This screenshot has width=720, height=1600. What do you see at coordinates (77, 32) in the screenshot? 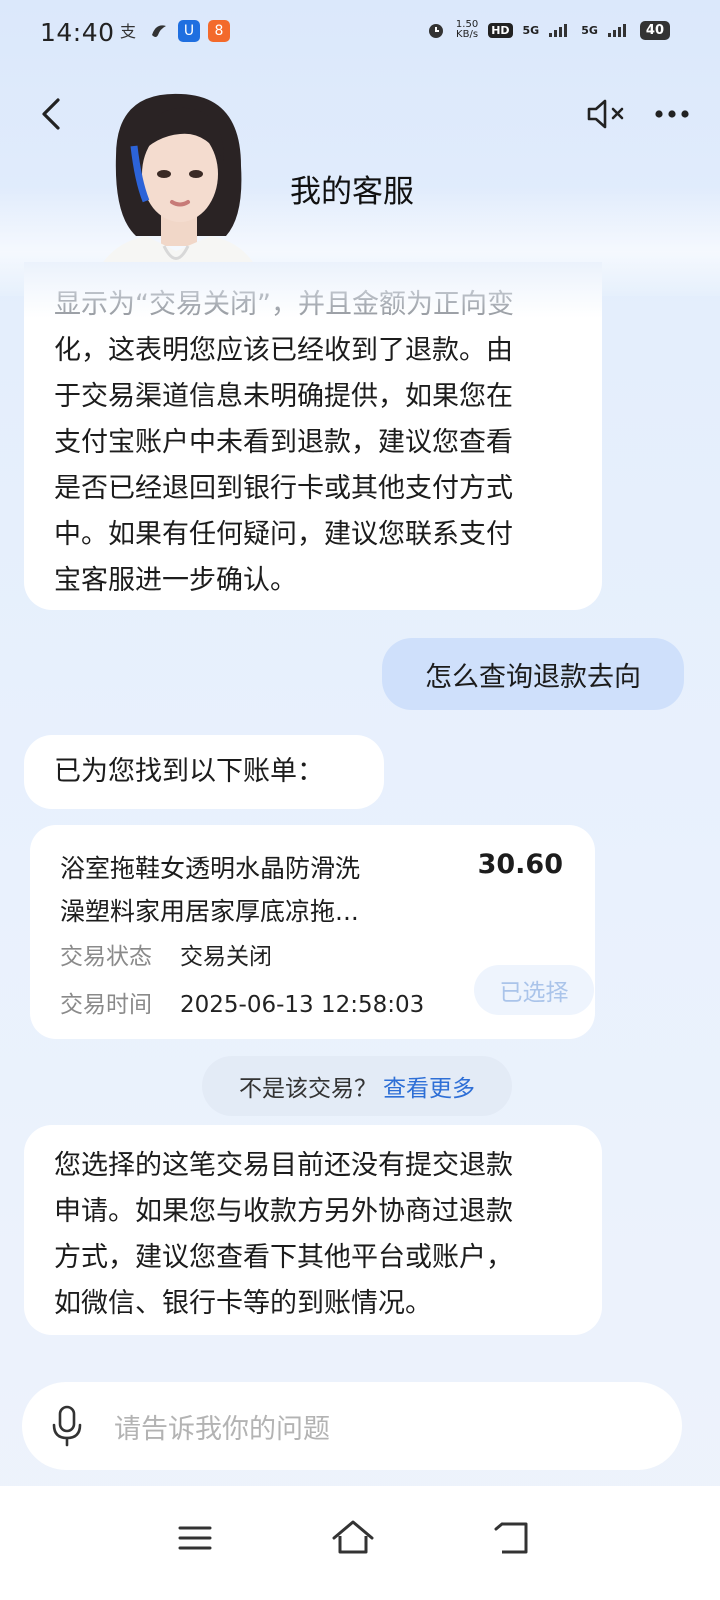
I see `status-time: 14:40` at bounding box center [77, 32].